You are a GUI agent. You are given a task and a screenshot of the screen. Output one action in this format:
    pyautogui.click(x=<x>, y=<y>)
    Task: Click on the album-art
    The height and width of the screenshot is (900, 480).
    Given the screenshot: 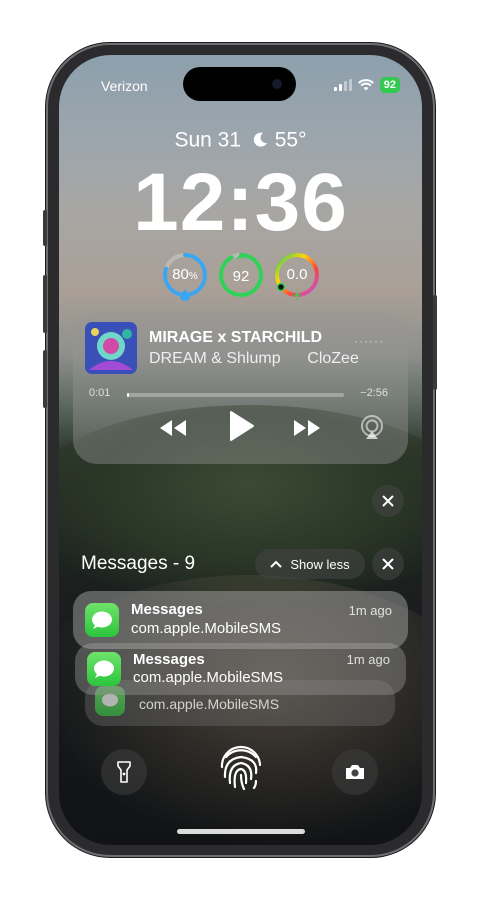 What is the action you would take?
    pyautogui.click(x=111, y=348)
    